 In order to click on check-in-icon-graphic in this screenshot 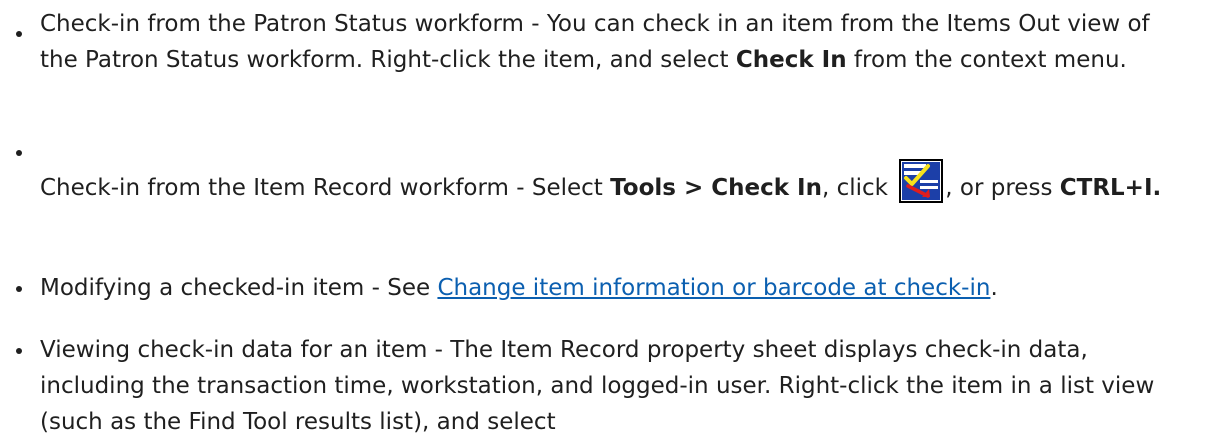, I will do `click(921, 180)`.